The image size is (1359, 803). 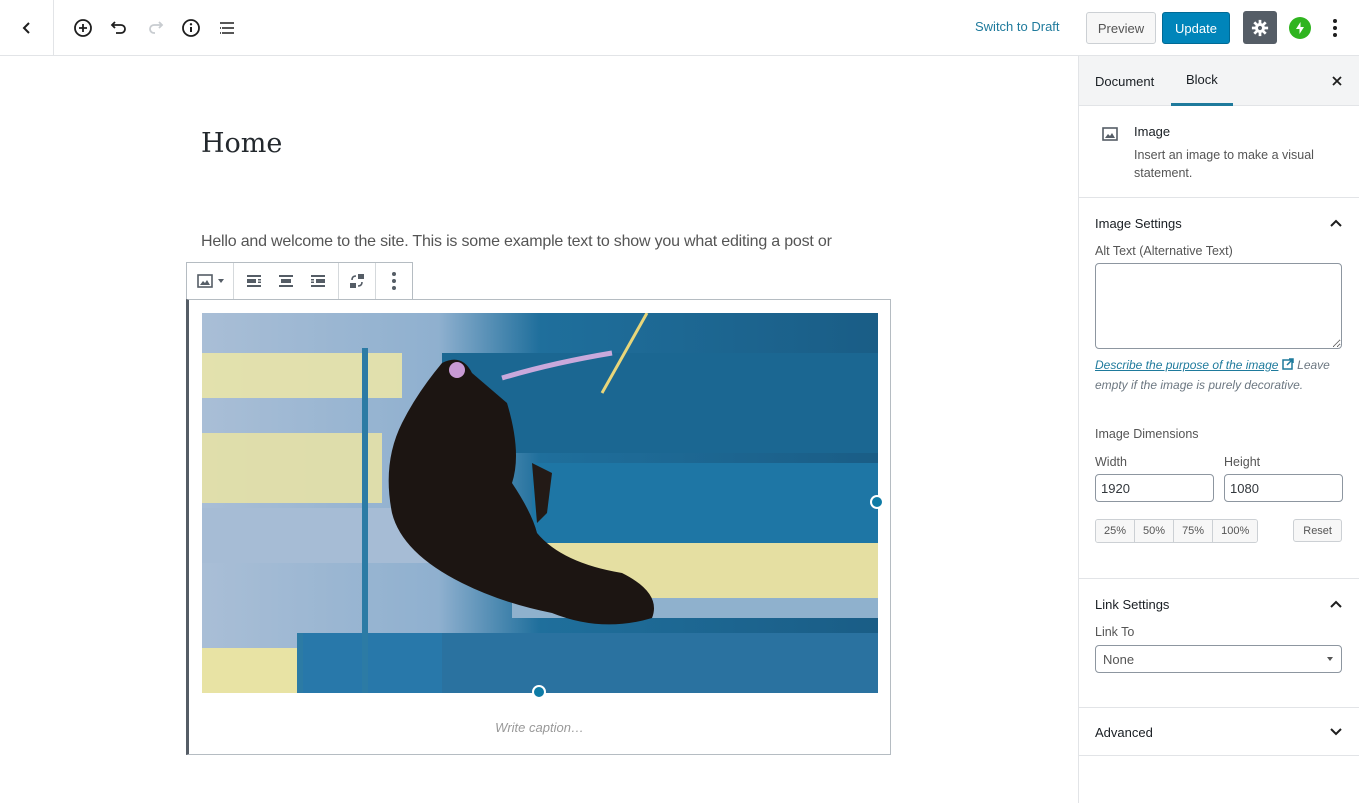 I want to click on width-label: Width, so click(x=1111, y=462).